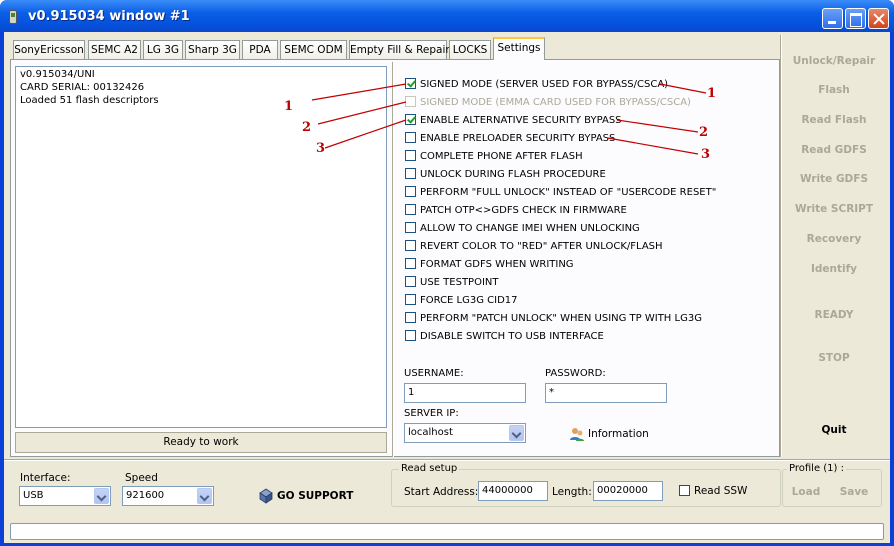 This screenshot has width=894, height=546. Describe the element at coordinates (519, 48) in the screenshot. I see `tab-settings: Settings` at that location.